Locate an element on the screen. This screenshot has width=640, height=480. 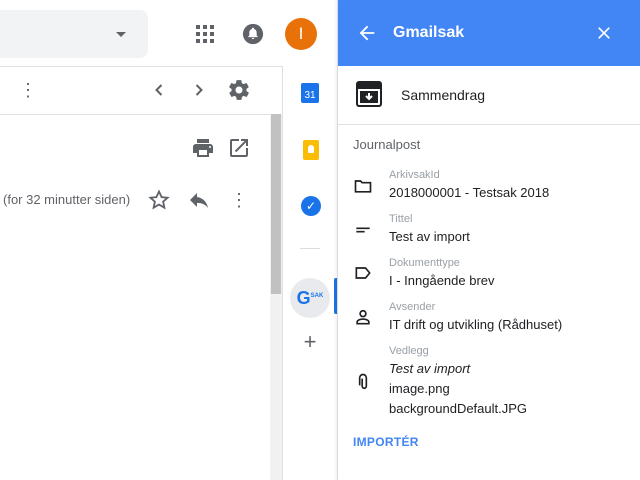
summary-label: Sammendrag is located at coordinates (443, 95).